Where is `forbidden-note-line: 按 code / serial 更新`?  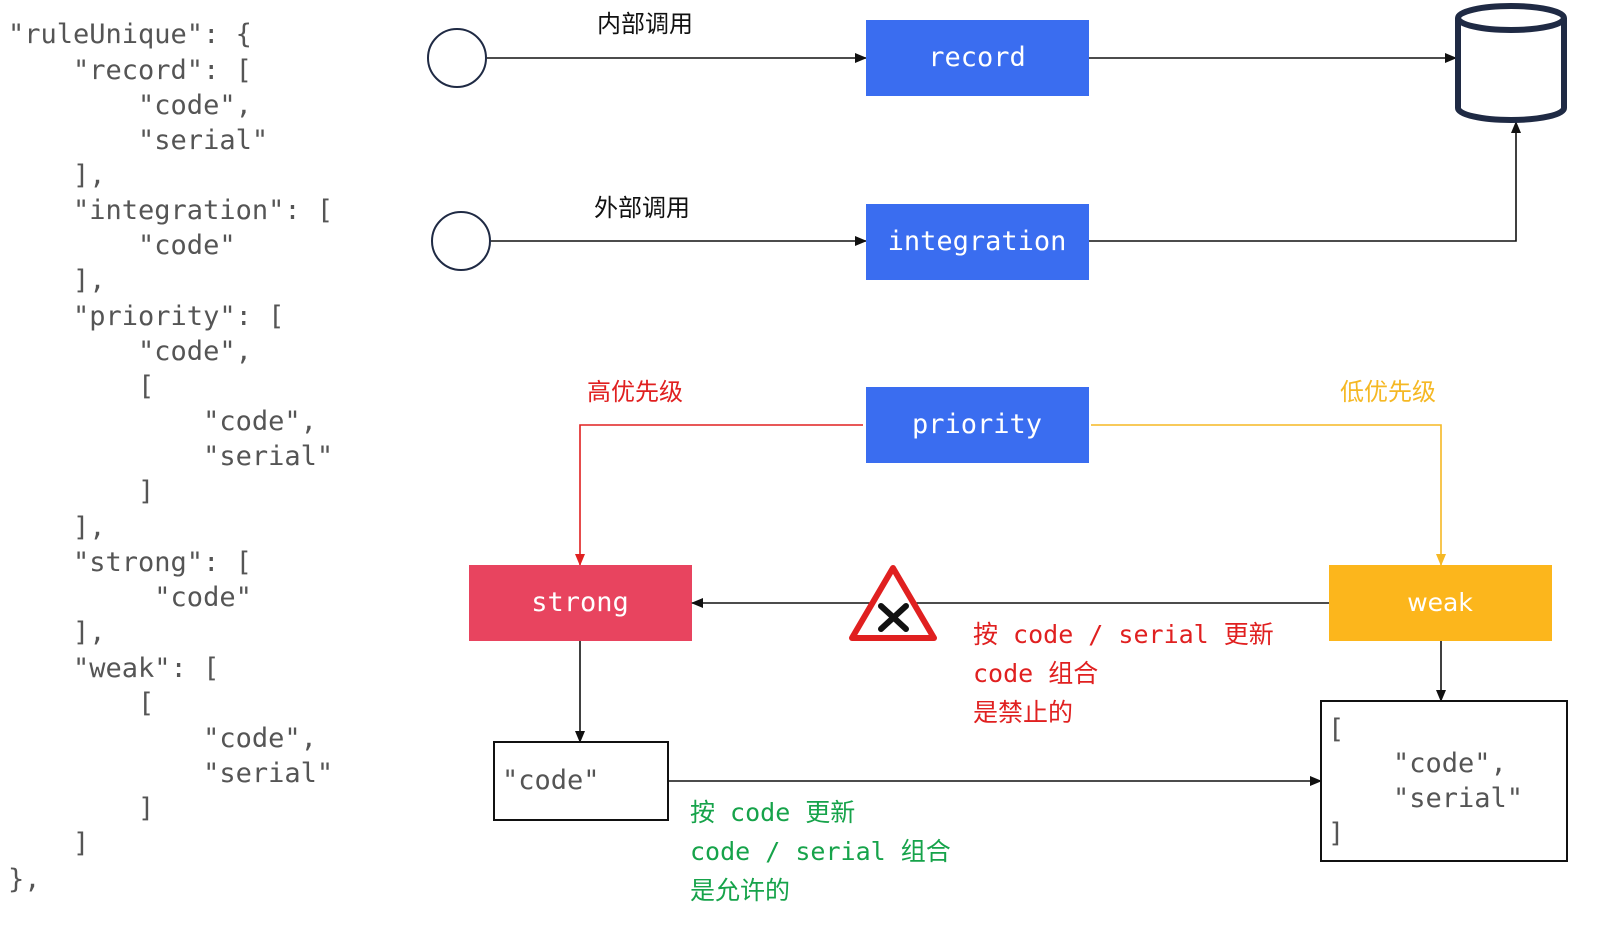
forbidden-note-line: 按 code / serial 更新 is located at coordinates (1123, 634).